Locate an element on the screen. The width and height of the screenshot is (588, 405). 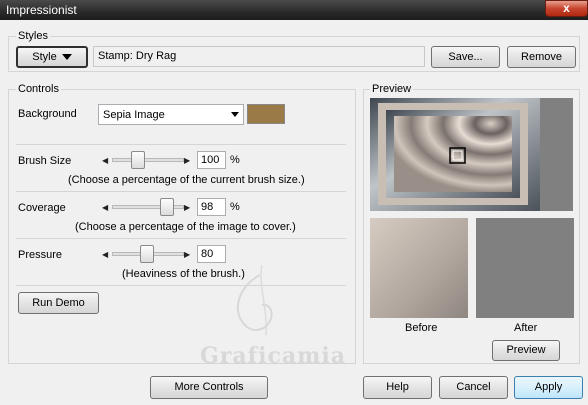
background-color-swatch is located at coordinates (266, 114).